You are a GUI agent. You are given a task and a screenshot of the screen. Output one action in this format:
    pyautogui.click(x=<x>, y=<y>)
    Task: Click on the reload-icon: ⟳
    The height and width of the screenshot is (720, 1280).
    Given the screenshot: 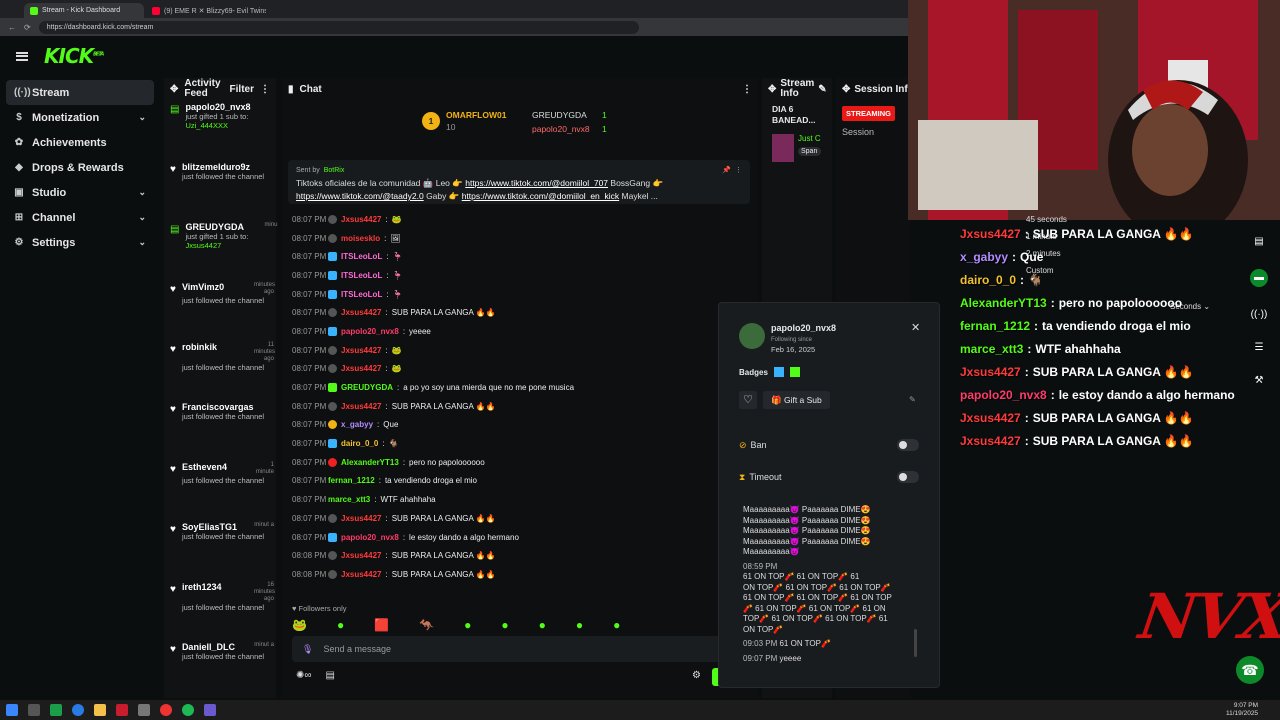 What is the action you would take?
    pyautogui.click(x=27, y=27)
    